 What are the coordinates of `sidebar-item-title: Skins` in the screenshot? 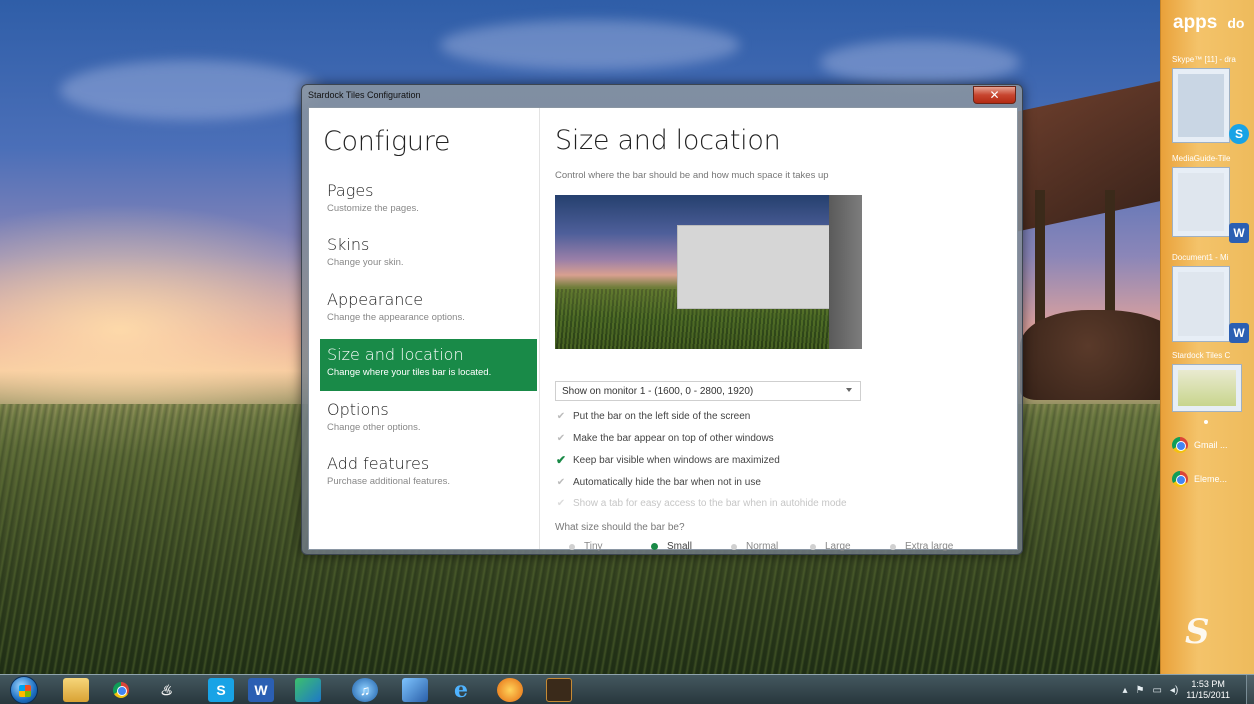 It's located at (348, 244).